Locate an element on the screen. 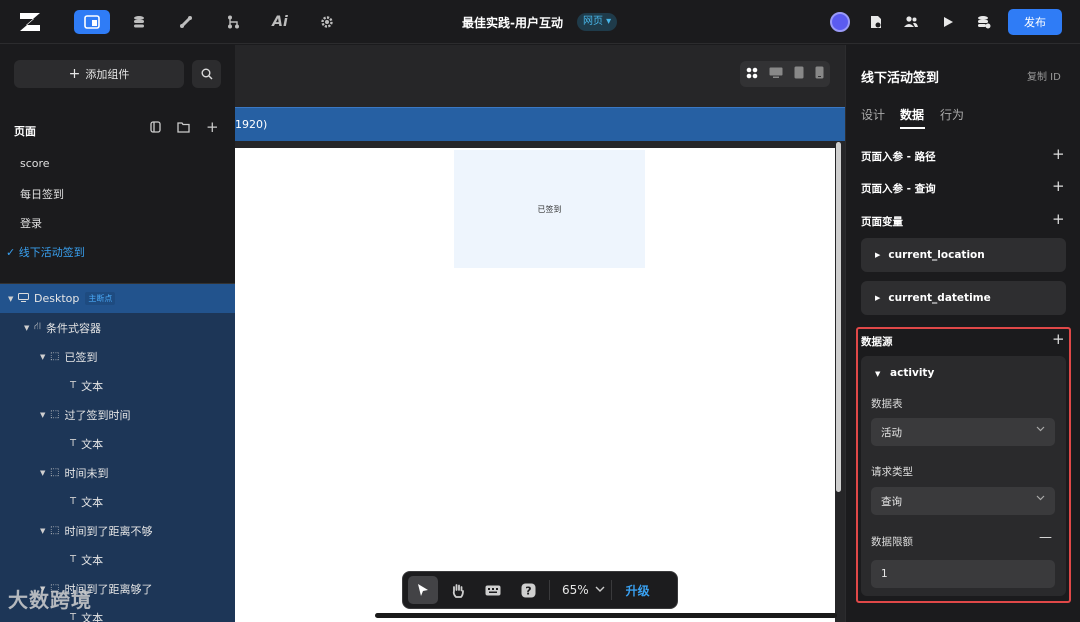 The image size is (1080, 622). grid-view-icon is located at coordinates (752, 74).